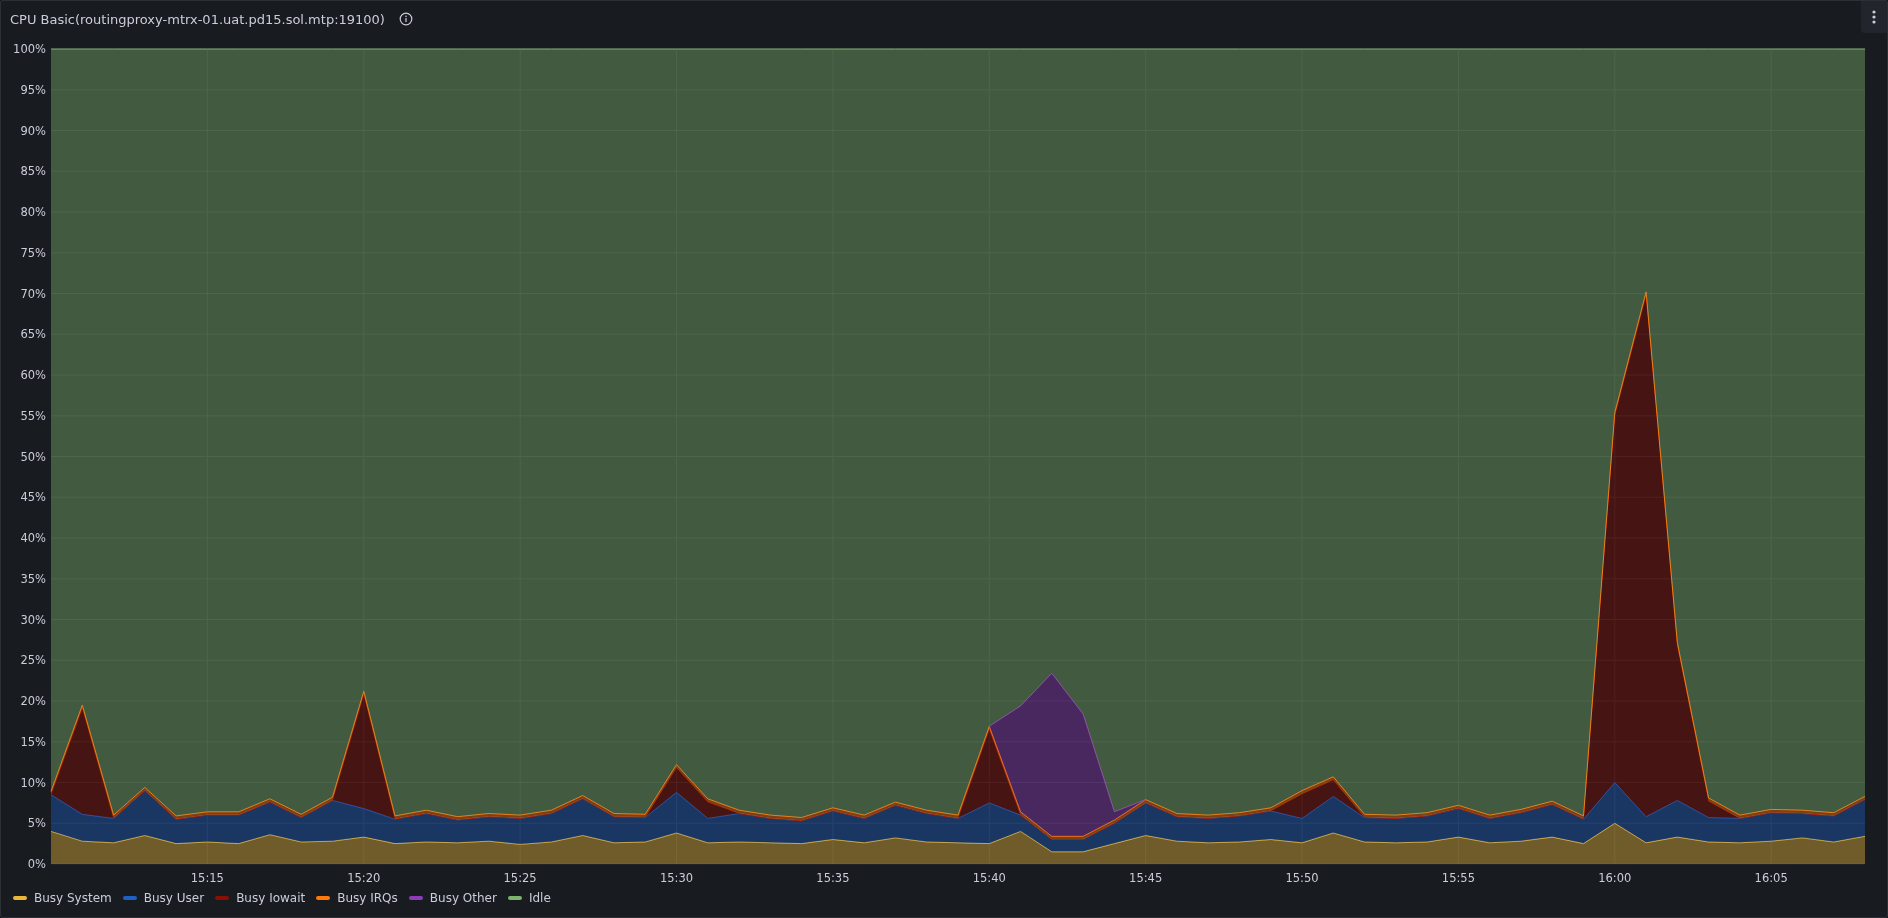 The image size is (1888, 918). What do you see at coordinates (520, 878) in the screenshot?
I see `x-axis-label: 15:25` at bounding box center [520, 878].